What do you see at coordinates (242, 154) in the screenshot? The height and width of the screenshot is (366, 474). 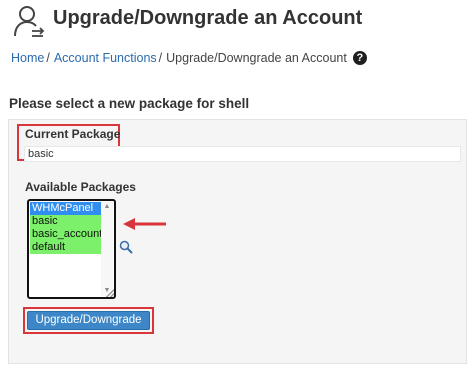 I see `current-package-value: basic` at bounding box center [242, 154].